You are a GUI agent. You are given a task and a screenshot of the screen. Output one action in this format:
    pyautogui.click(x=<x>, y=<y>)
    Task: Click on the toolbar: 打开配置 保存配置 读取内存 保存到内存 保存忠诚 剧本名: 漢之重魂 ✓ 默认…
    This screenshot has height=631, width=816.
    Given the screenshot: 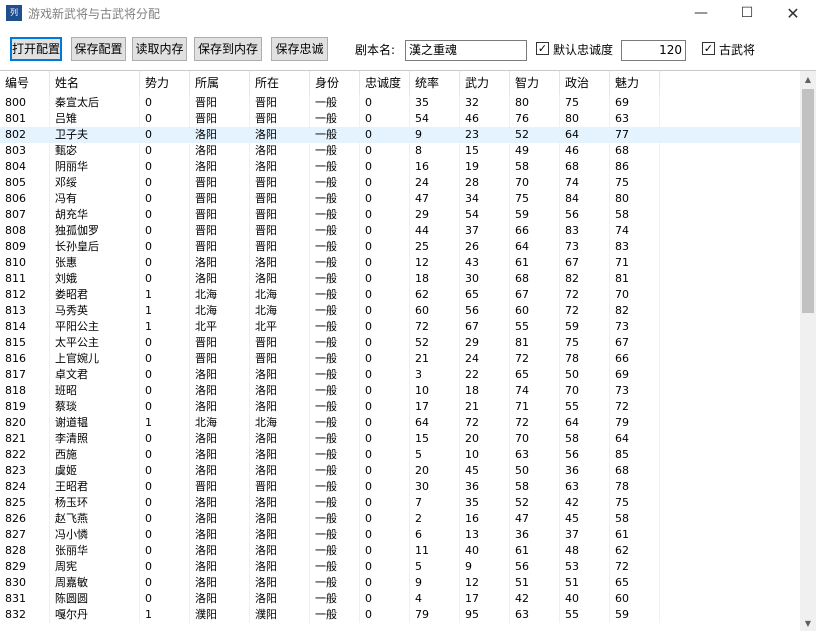 What is the action you would take?
    pyautogui.click(x=408, y=48)
    